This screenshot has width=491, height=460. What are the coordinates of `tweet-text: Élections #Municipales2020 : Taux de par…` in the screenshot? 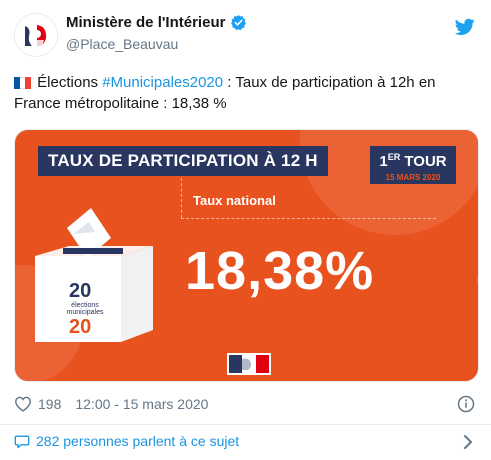 It's located at (246, 93).